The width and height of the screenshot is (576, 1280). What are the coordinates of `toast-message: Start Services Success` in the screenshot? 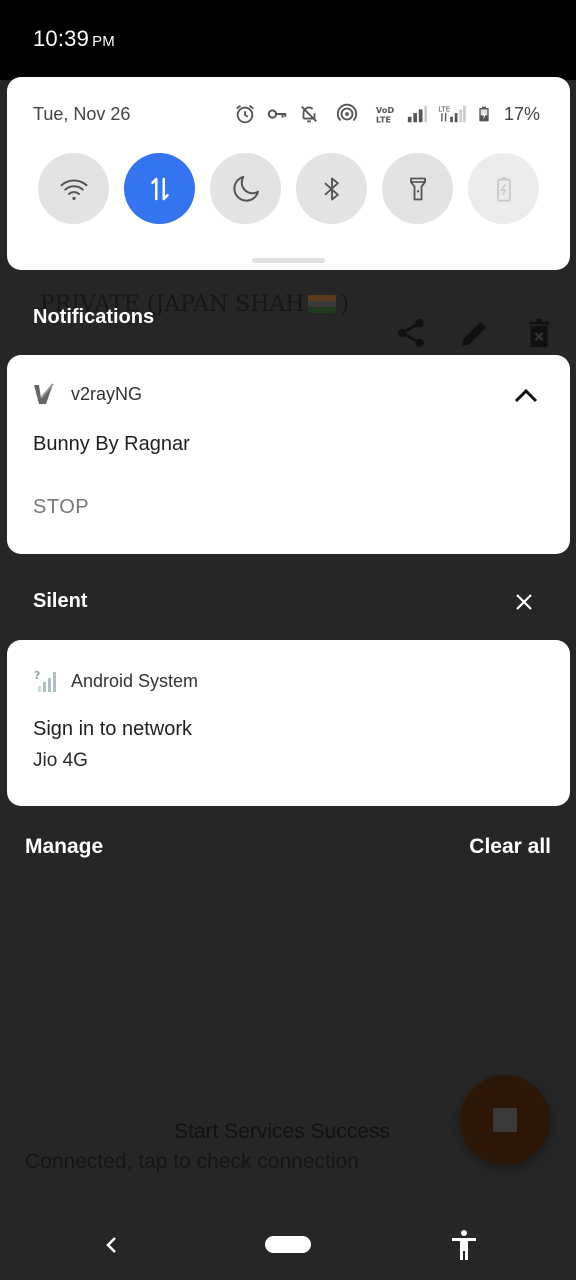 It's located at (282, 1131).